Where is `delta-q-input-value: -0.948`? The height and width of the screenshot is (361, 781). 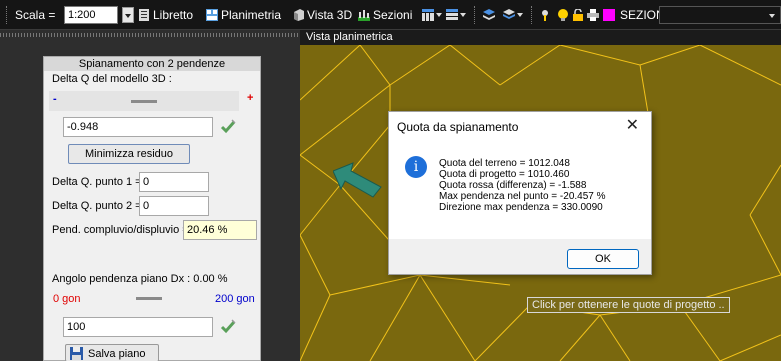 delta-q-input-value: -0.948 is located at coordinates (83, 127).